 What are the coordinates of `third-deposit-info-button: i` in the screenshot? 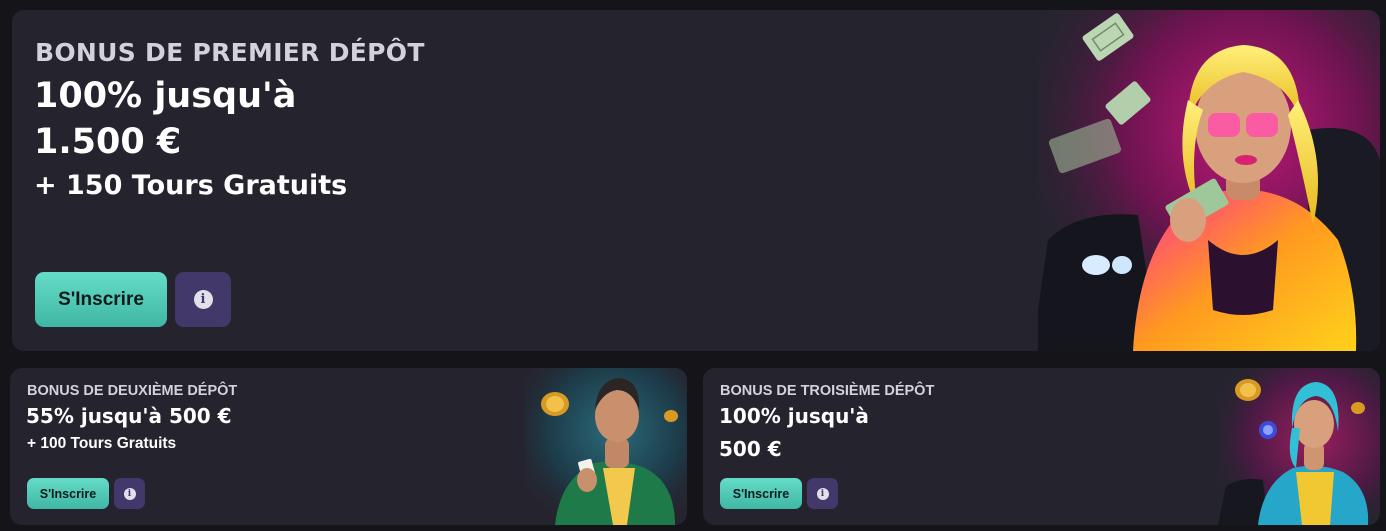 It's located at (822, 493).